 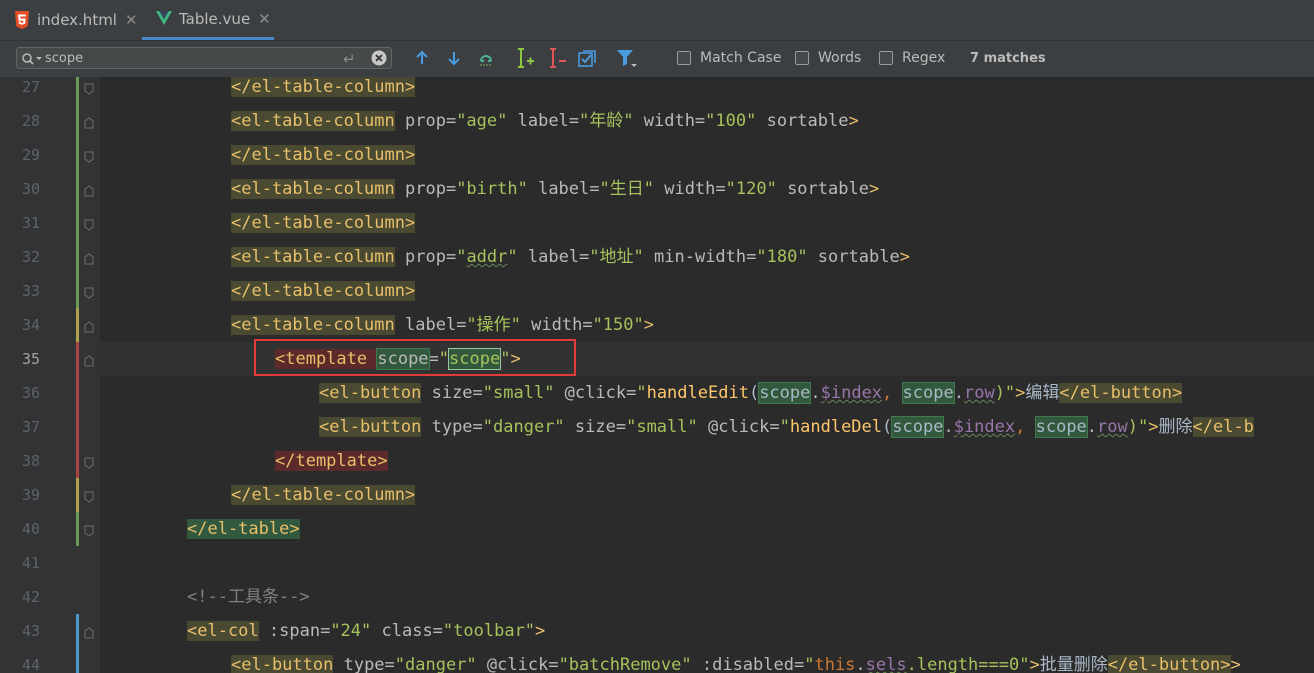 I want to click on tab-label: Table.vue, so click(x=215, y=18).